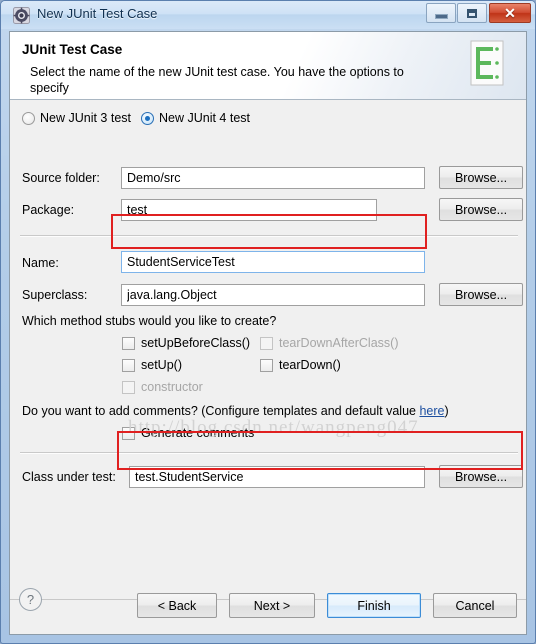 This screenshot has width=536, height=644. I want to click on cancel-button: Cancel, so click(475, 605).